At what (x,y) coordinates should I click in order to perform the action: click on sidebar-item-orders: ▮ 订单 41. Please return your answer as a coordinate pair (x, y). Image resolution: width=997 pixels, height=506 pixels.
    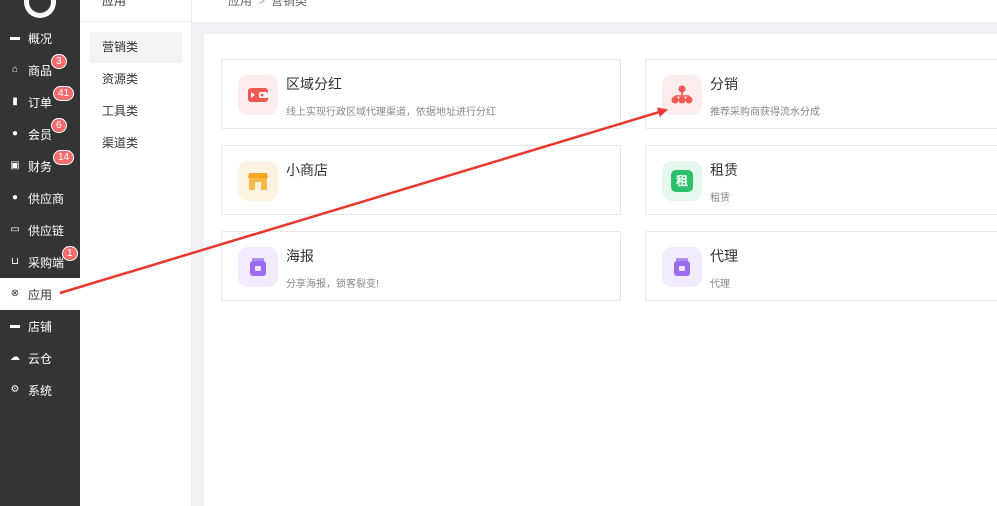
    Looking at the image, I should click on (40, 102).